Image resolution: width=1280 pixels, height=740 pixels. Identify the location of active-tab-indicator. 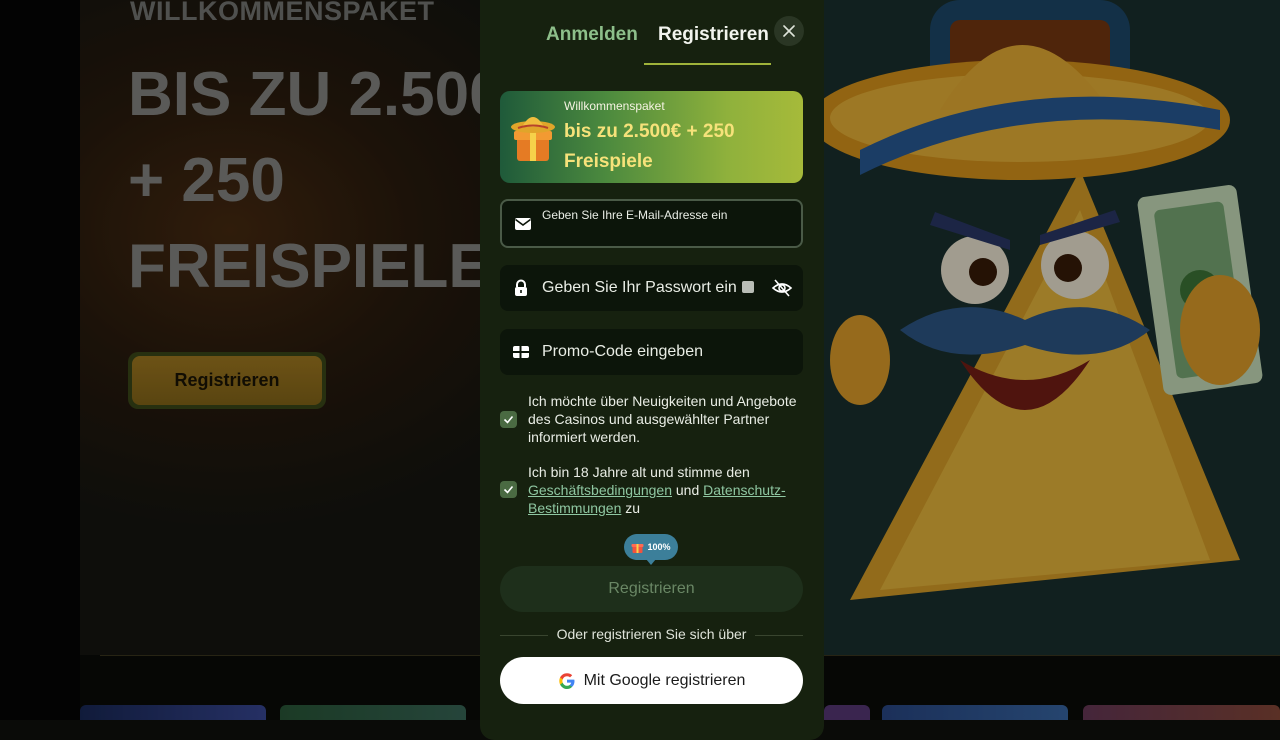
(707, 64).